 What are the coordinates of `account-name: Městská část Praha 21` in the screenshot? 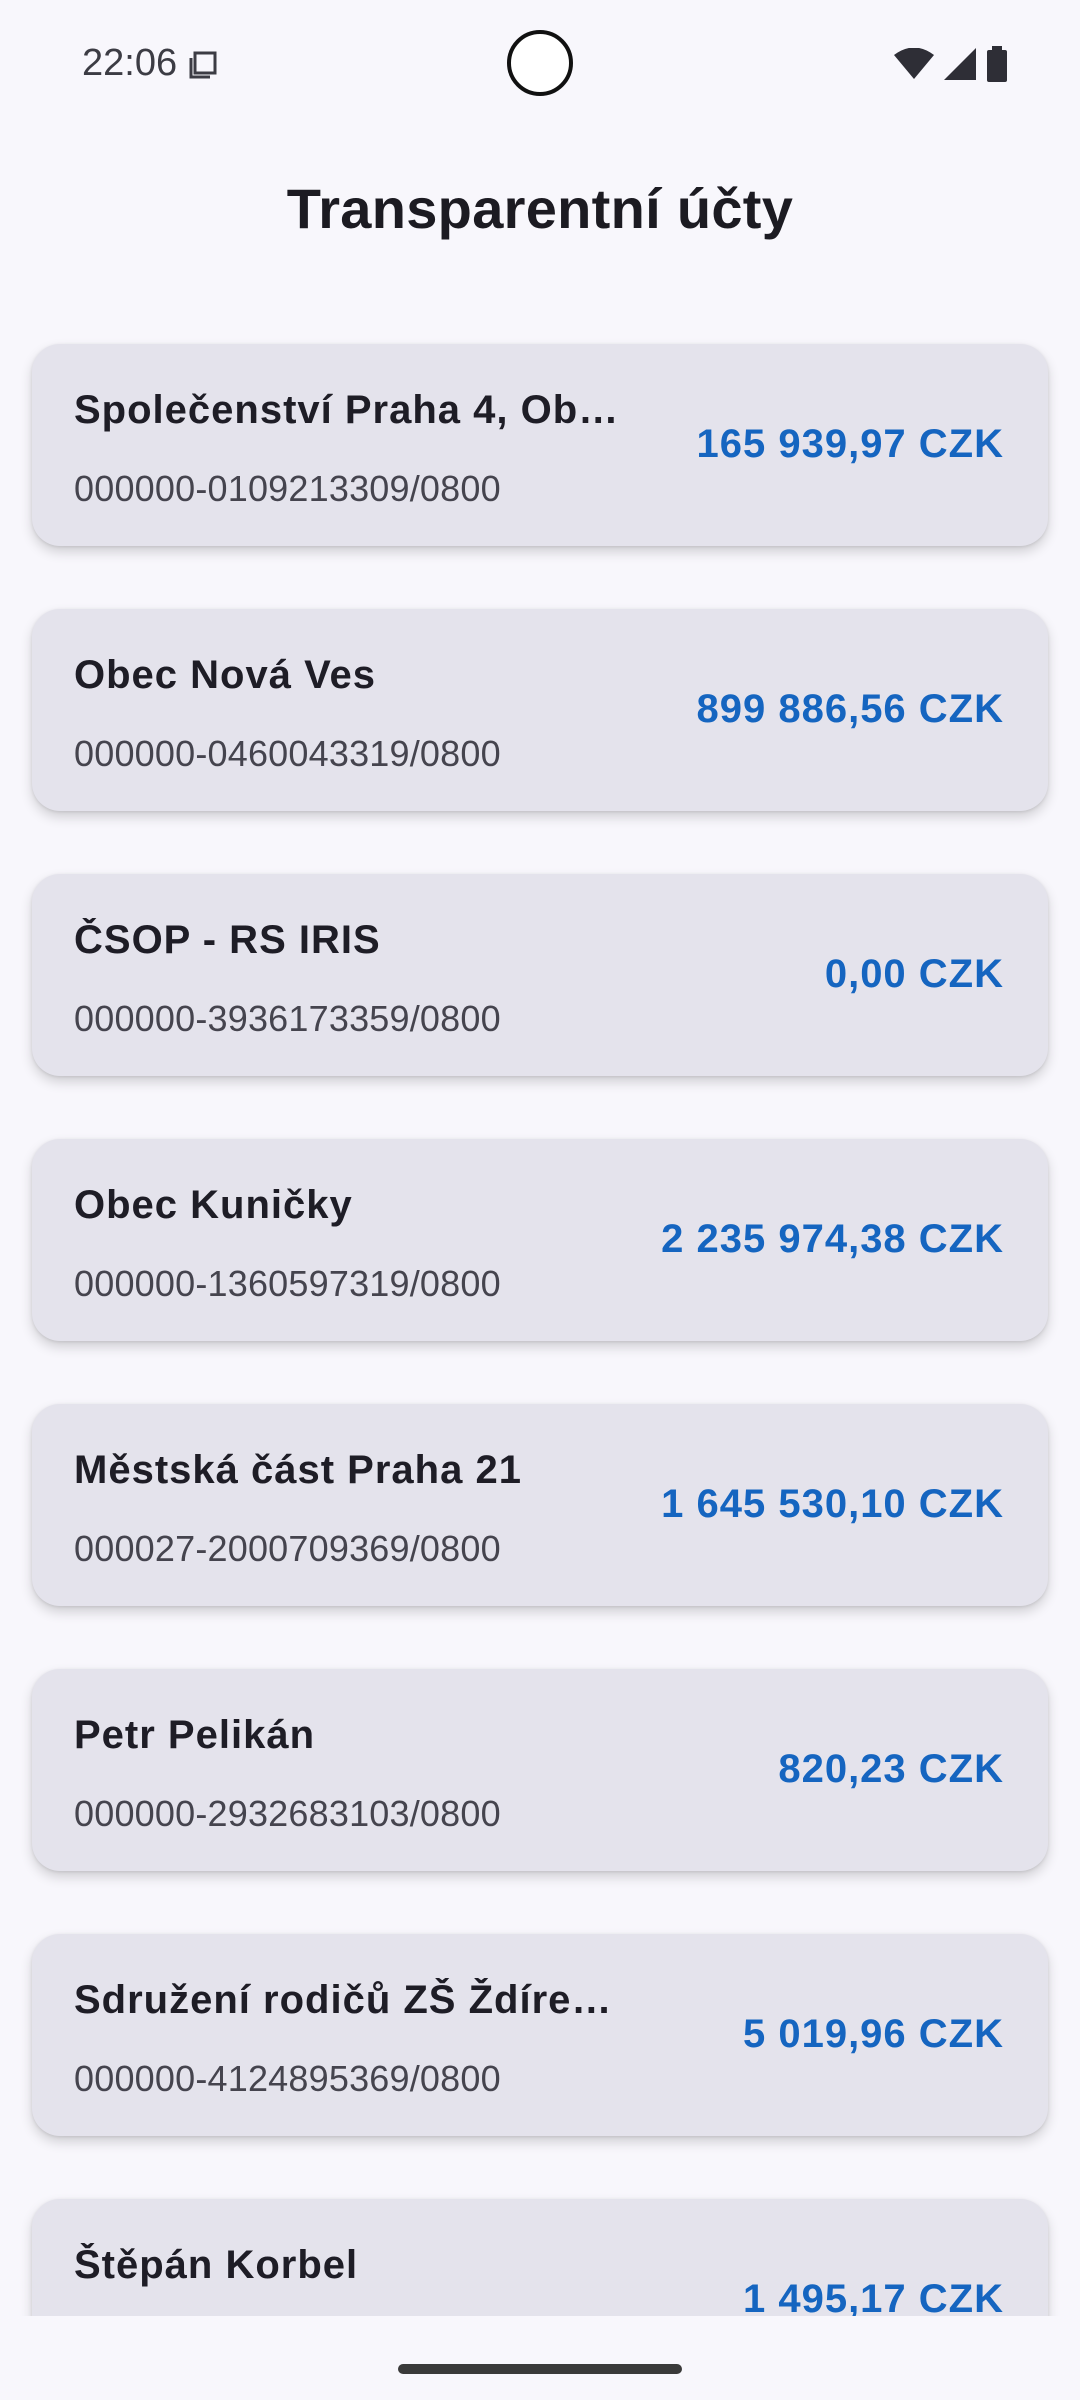 It's located at (298, 1470).